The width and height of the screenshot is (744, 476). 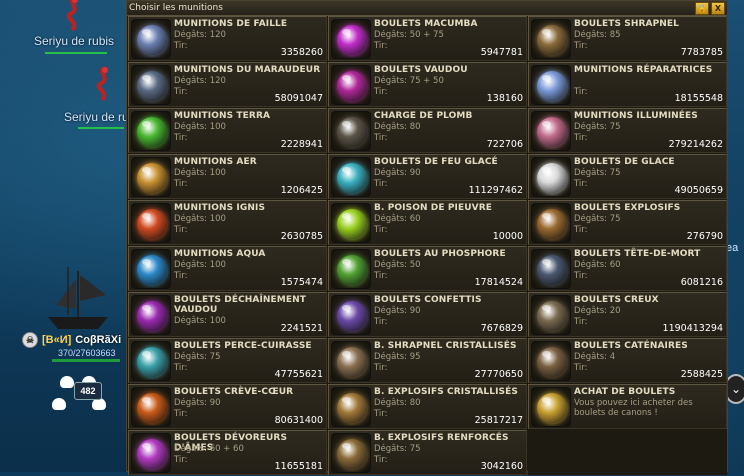 I want to click on empty-slot, so click(x=627, y=452).